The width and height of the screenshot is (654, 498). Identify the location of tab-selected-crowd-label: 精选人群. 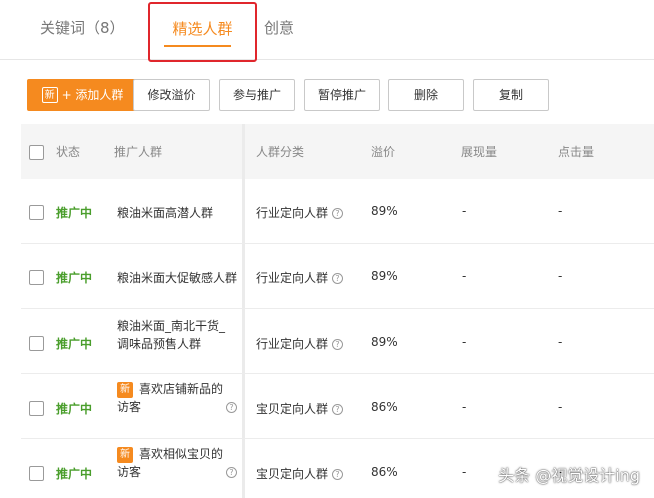
(202, 29).